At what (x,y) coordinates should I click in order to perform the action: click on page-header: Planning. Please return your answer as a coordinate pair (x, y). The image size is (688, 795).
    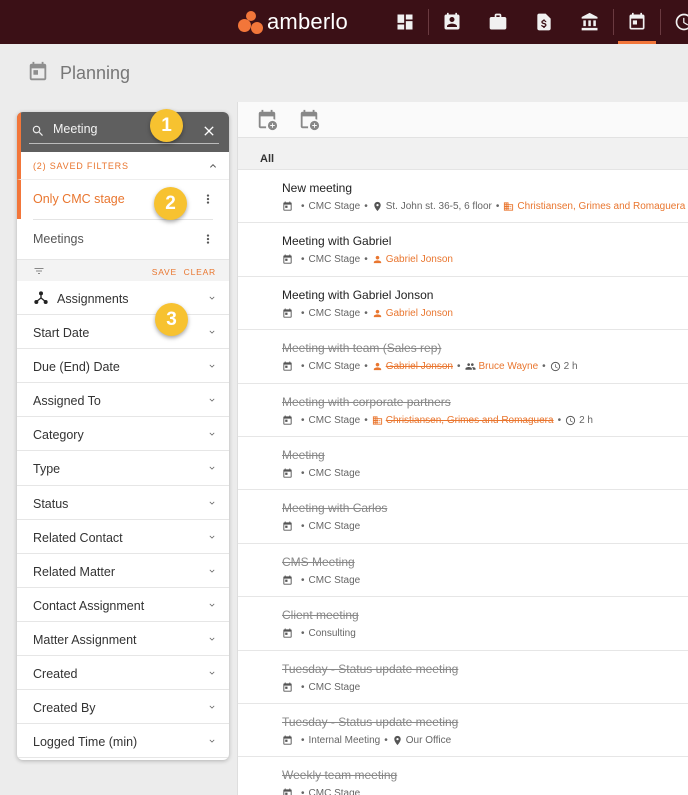
    Looking at the image, I should click on (344, 73).